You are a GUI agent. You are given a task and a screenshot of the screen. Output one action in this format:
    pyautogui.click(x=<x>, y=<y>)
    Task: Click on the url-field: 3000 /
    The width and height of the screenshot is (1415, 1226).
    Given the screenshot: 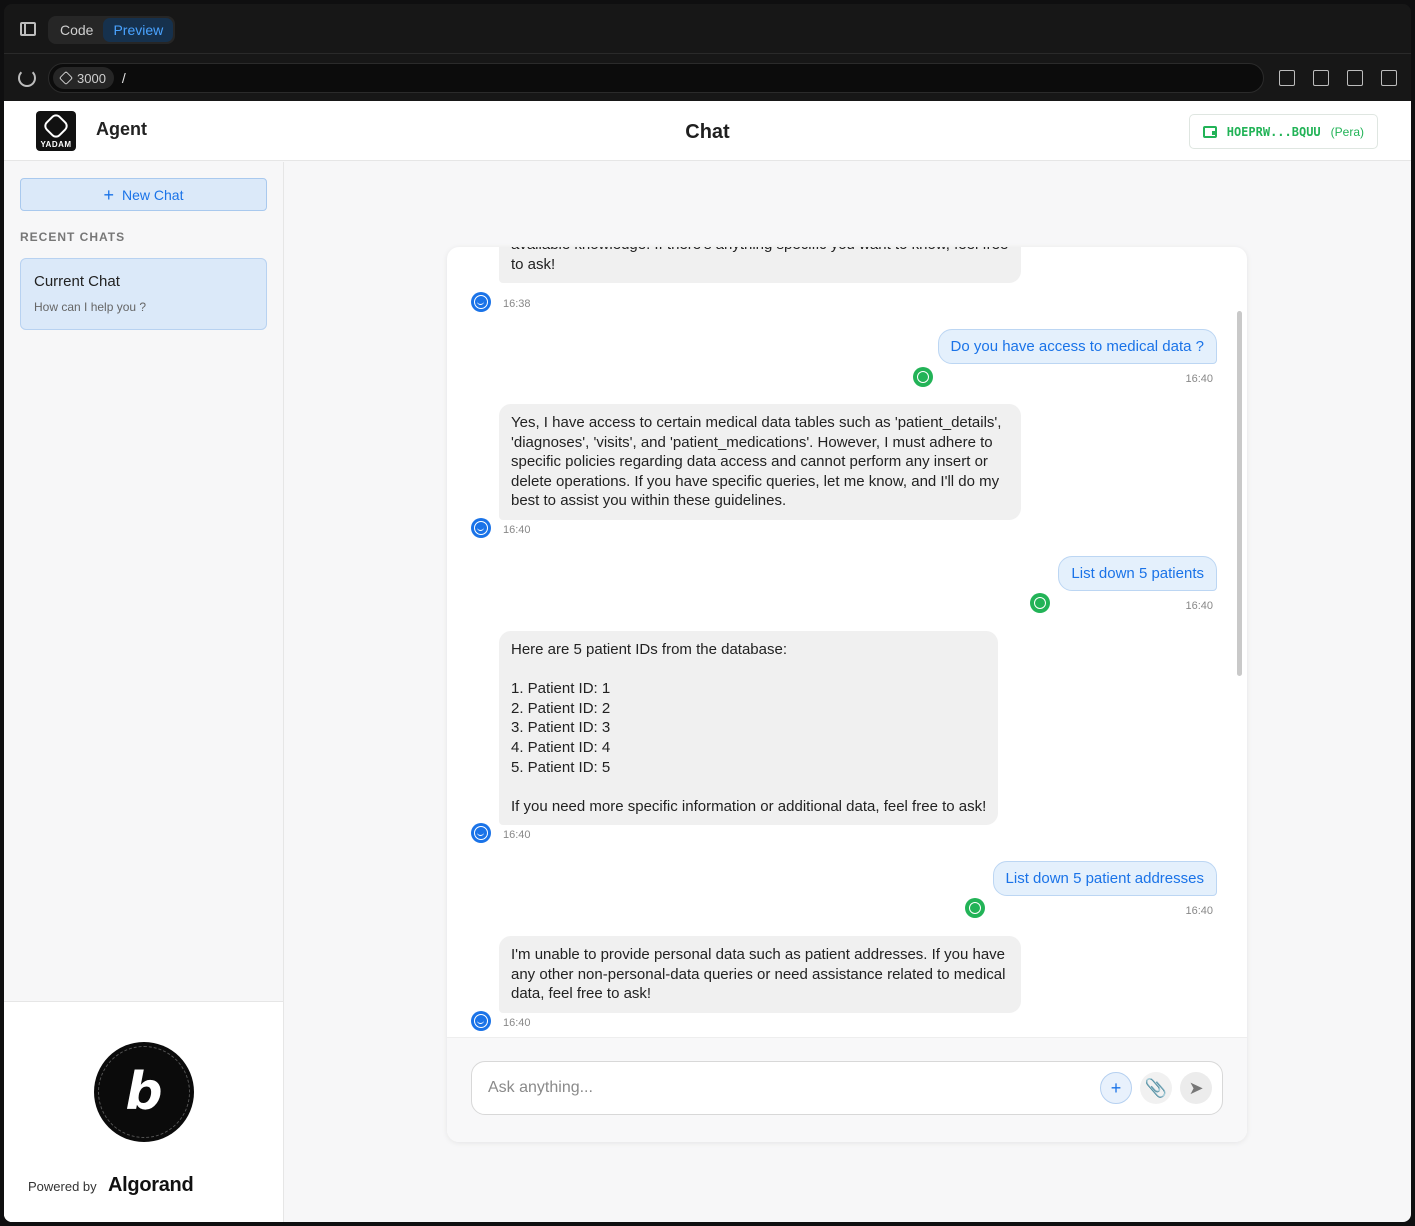 What is the action you would take?
    pyautogui.click(x=656, y=78)
    